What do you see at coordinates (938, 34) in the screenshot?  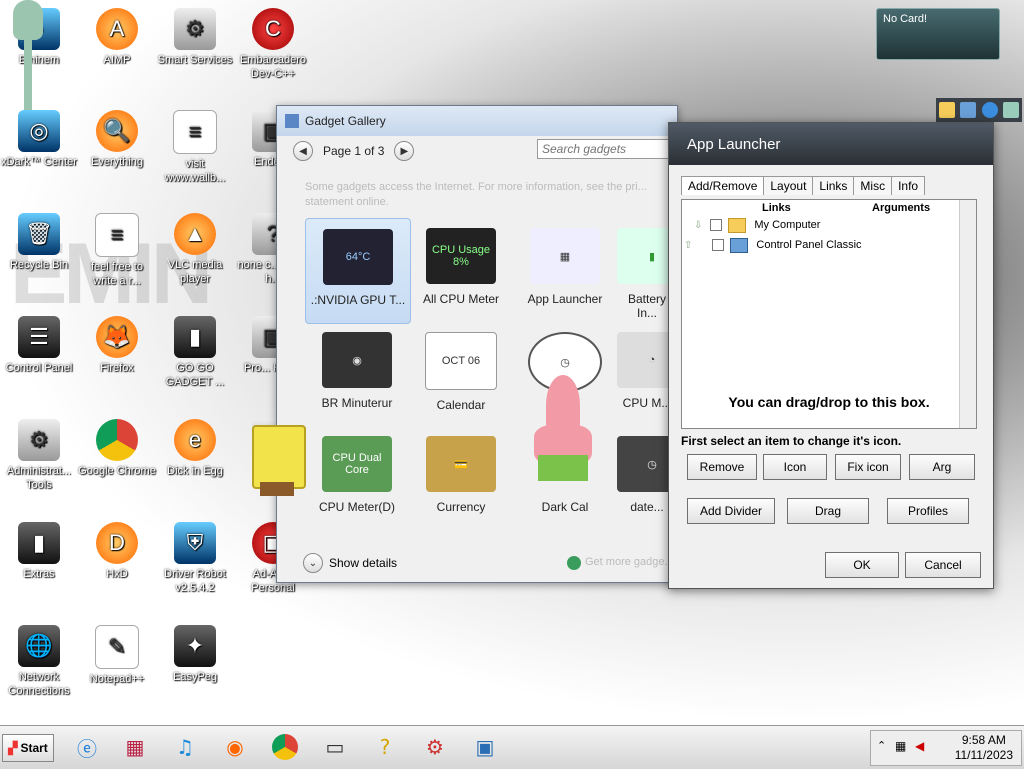 I see `nvidia-gpu-gadget: No Card!` at bounding box center [938, 34].